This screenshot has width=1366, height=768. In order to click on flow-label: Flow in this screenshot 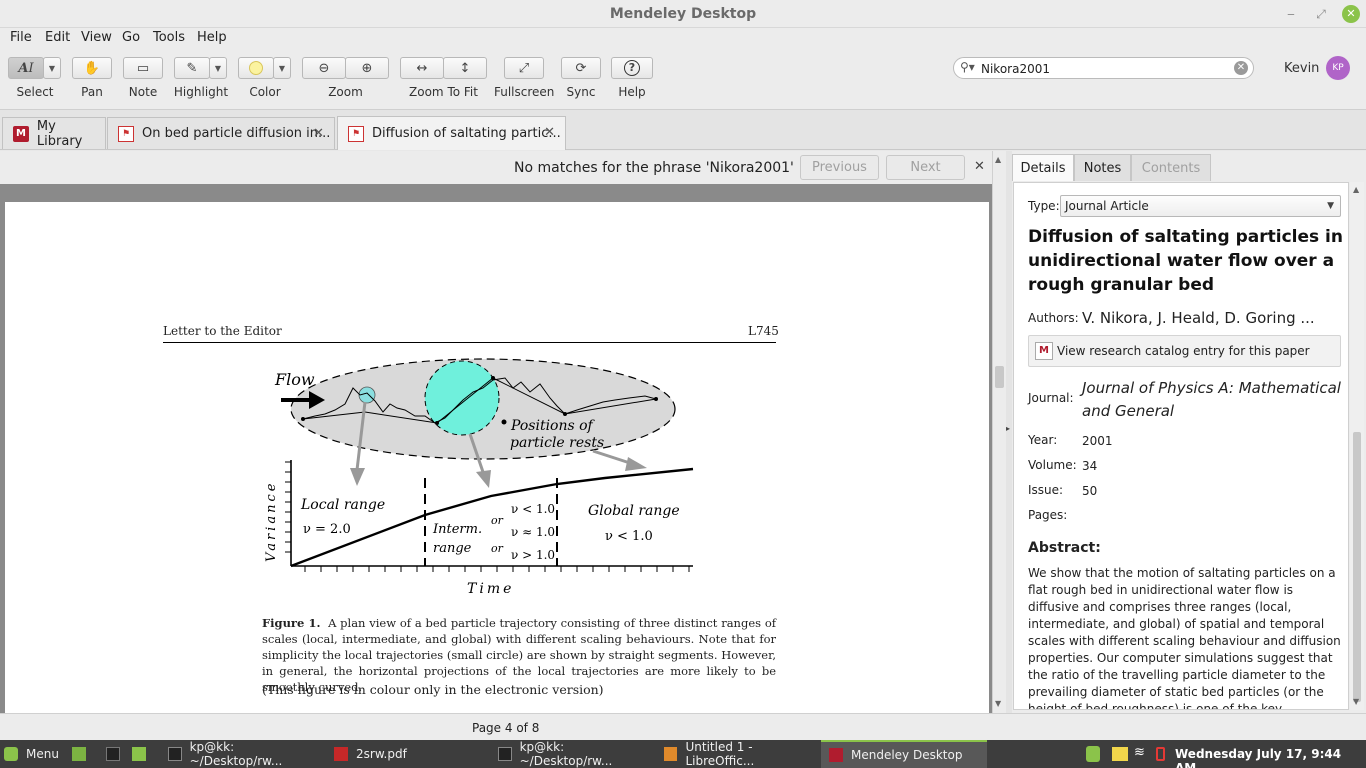, I will do `click(294, 379)`.